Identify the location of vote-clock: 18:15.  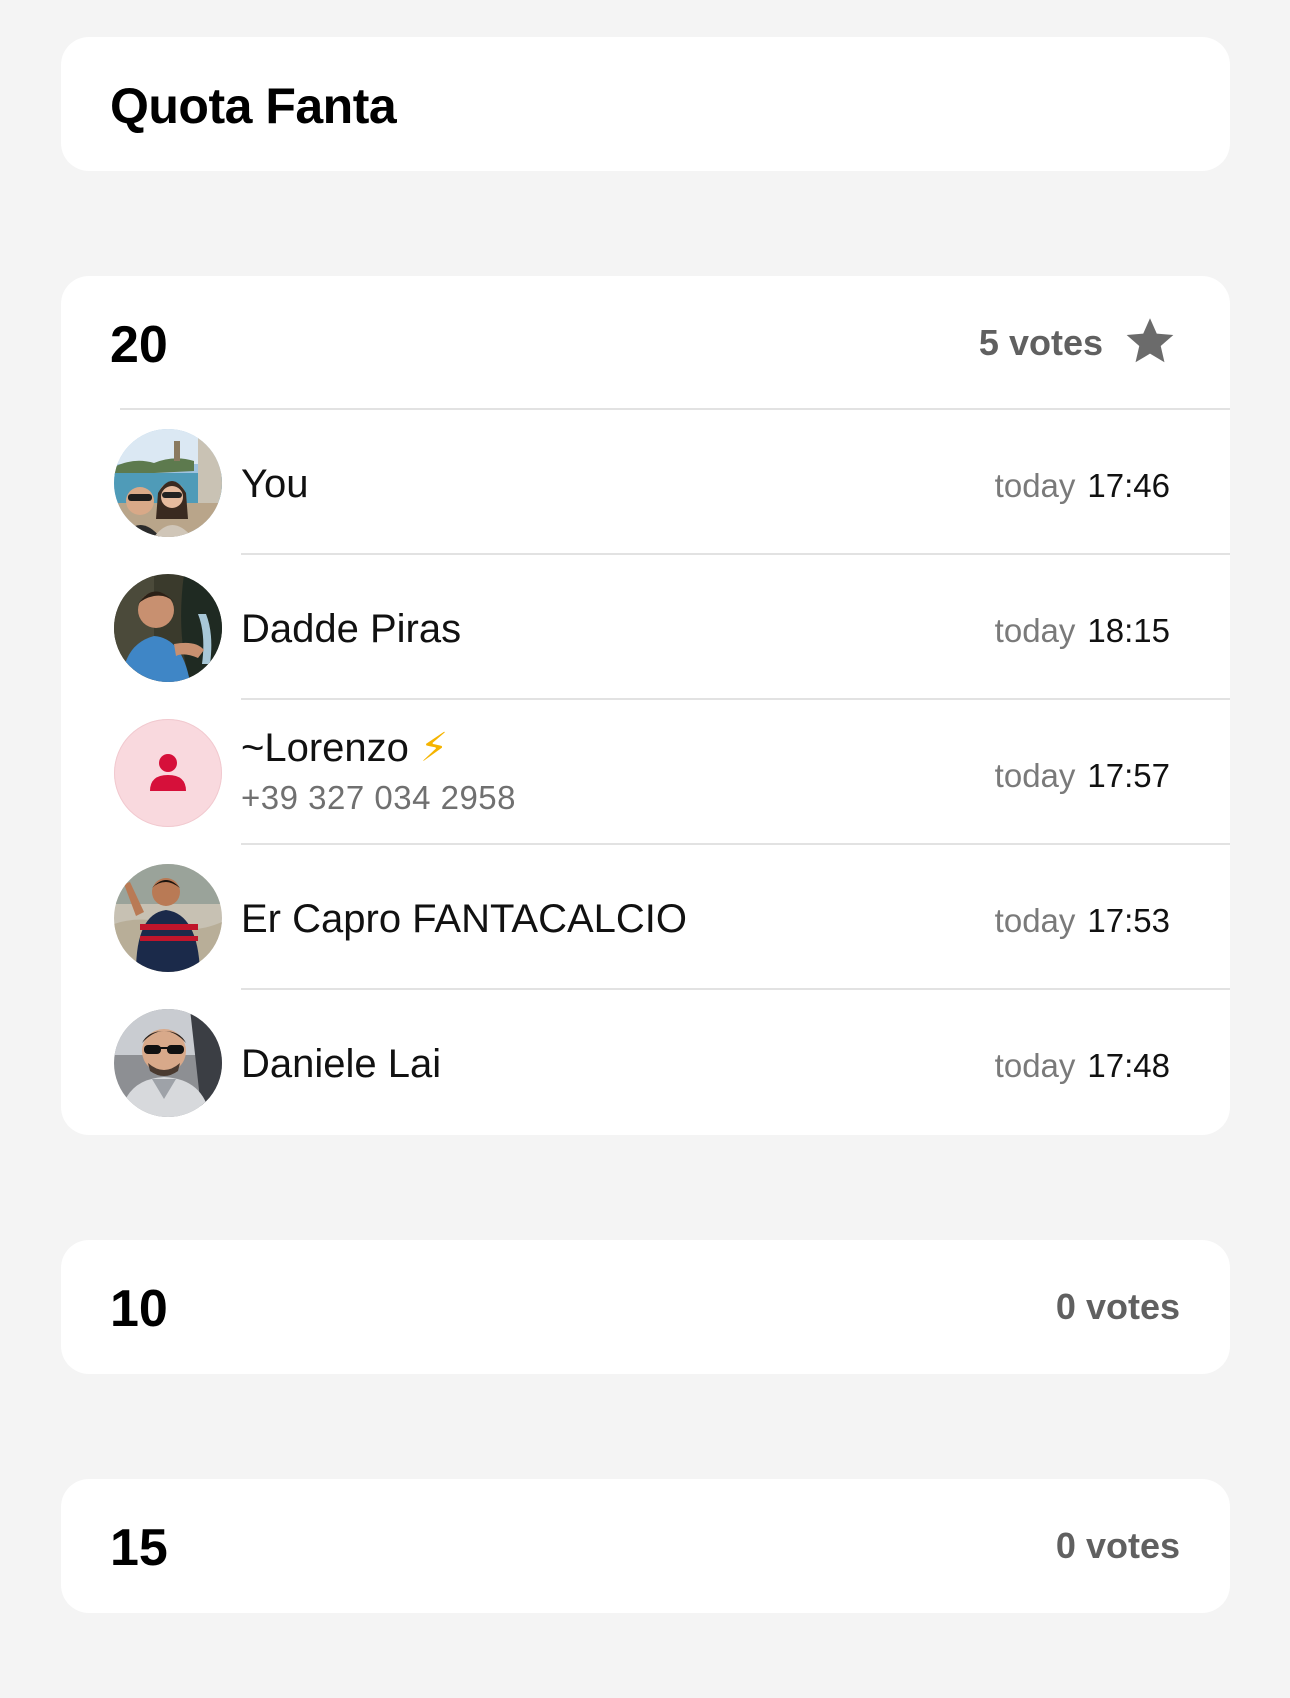
(1128, 630).